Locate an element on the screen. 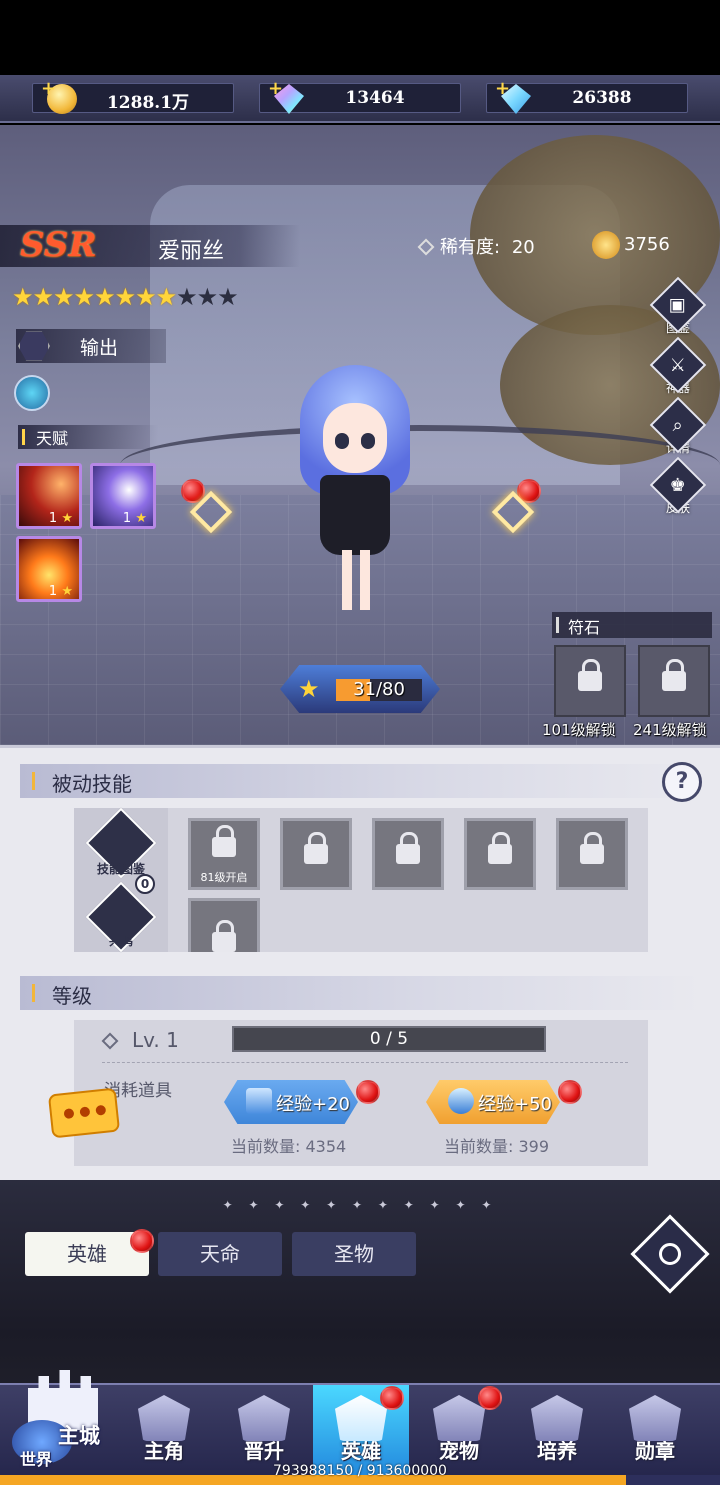 This screenshot has height=1485, width=720. talent-header: 天赋 is located at coordinates (88, 437).